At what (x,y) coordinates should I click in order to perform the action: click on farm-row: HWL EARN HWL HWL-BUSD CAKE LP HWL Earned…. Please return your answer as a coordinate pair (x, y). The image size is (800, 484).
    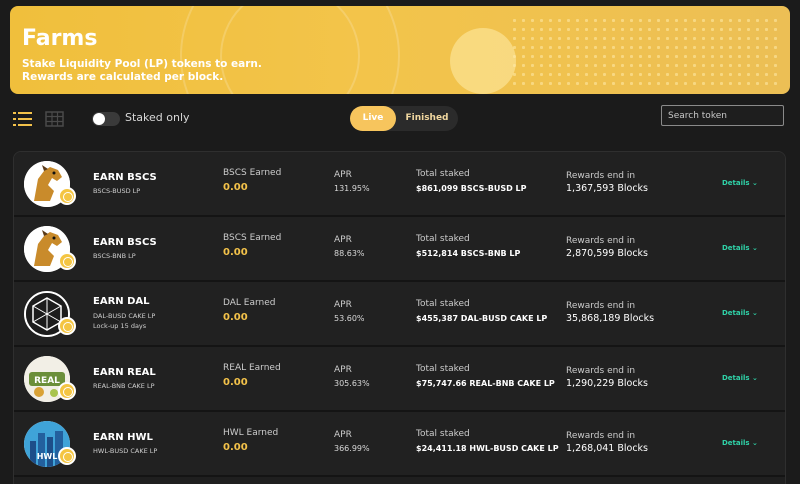
    Looking at the image, I should click on (399, 444).